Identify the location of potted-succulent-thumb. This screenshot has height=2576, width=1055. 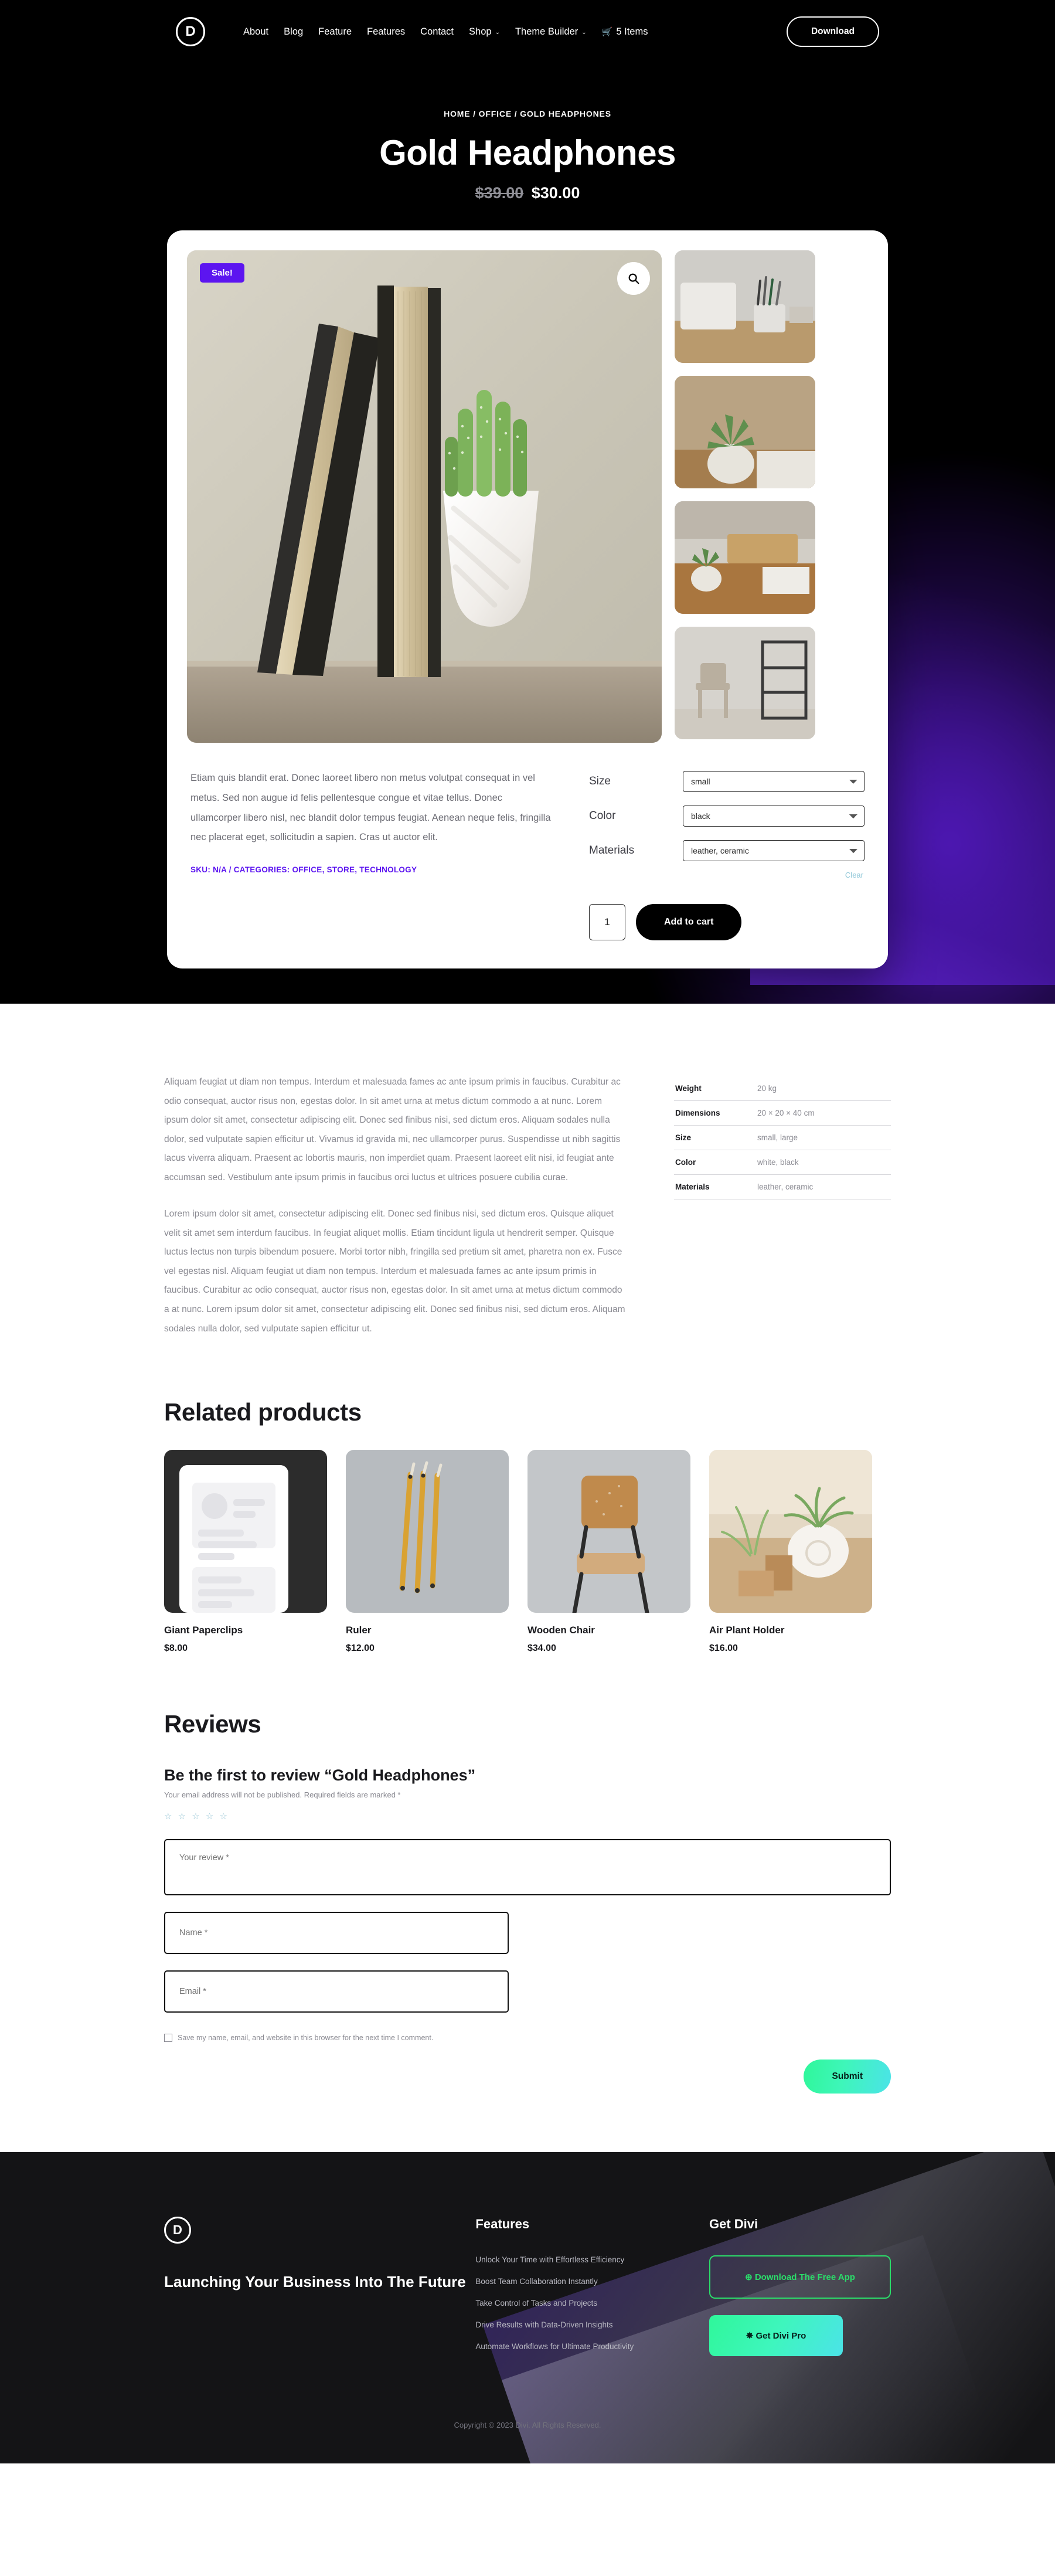
(745, 432).